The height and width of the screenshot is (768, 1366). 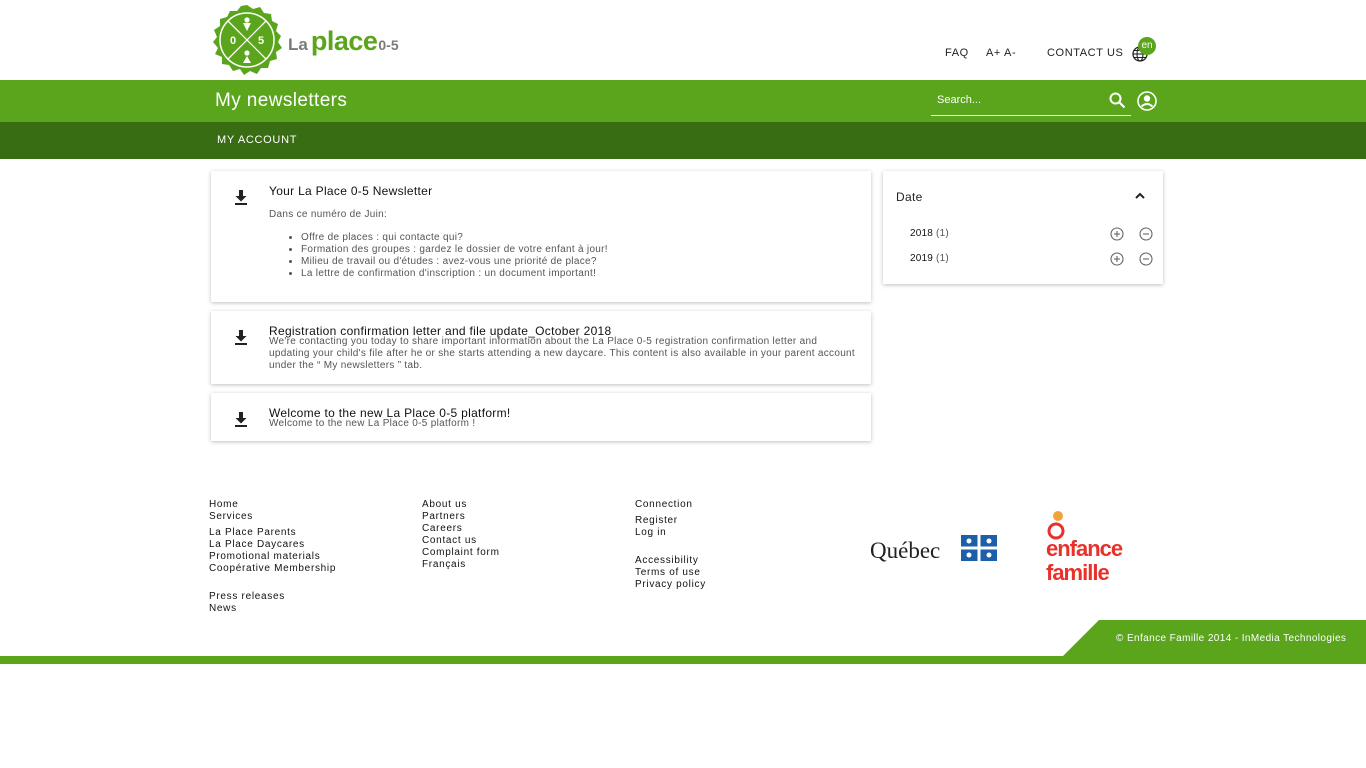 What do you see at coordinates (257, 140) in the screenshot?
I see `nav-my-account: MY ACCOUNT` at bounding box center [257, 140].